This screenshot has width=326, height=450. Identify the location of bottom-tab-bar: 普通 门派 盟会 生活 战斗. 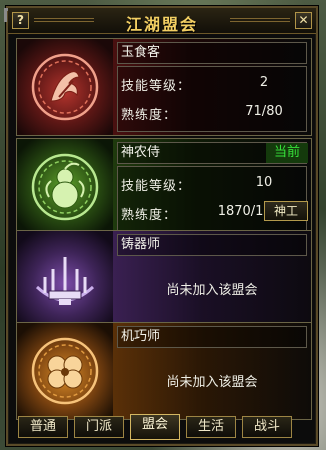
(166, 426).